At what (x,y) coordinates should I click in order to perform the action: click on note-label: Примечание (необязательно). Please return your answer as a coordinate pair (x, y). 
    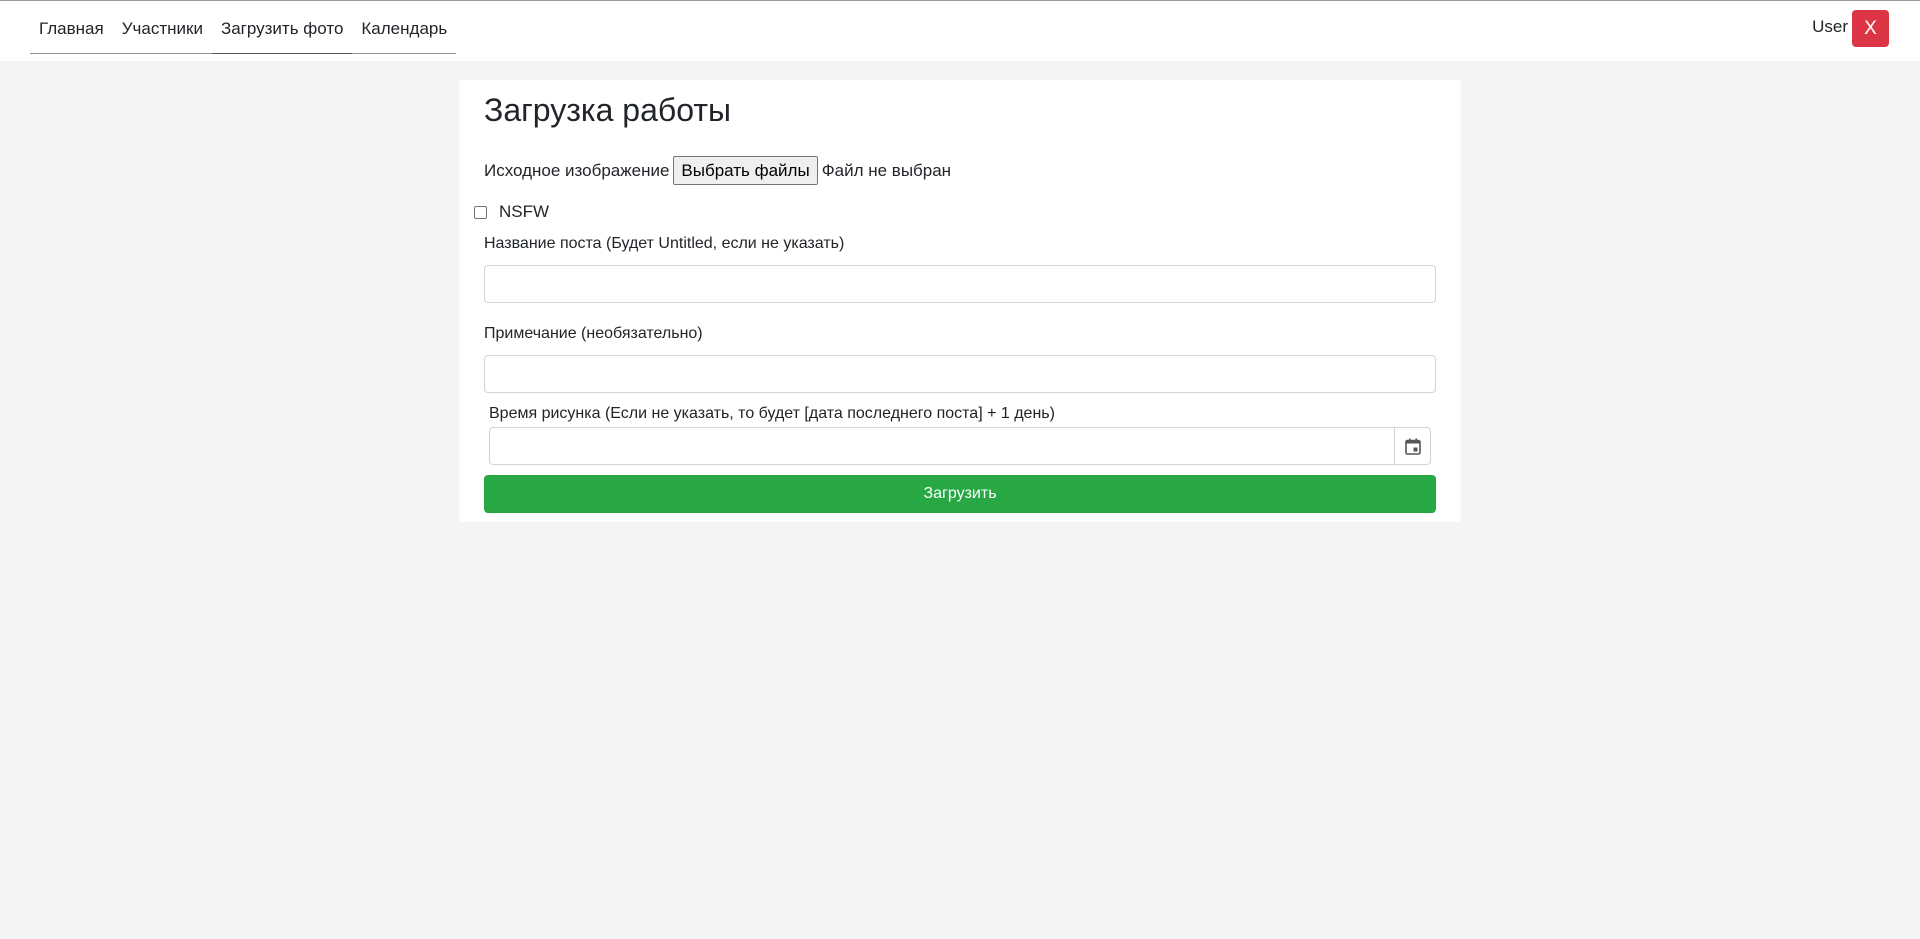
    Looking at the image, I should click on (593, 333).